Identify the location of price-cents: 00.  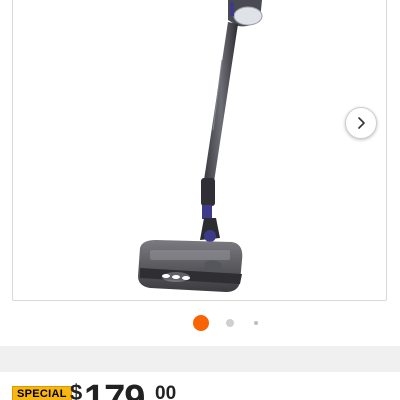
(166, 391).